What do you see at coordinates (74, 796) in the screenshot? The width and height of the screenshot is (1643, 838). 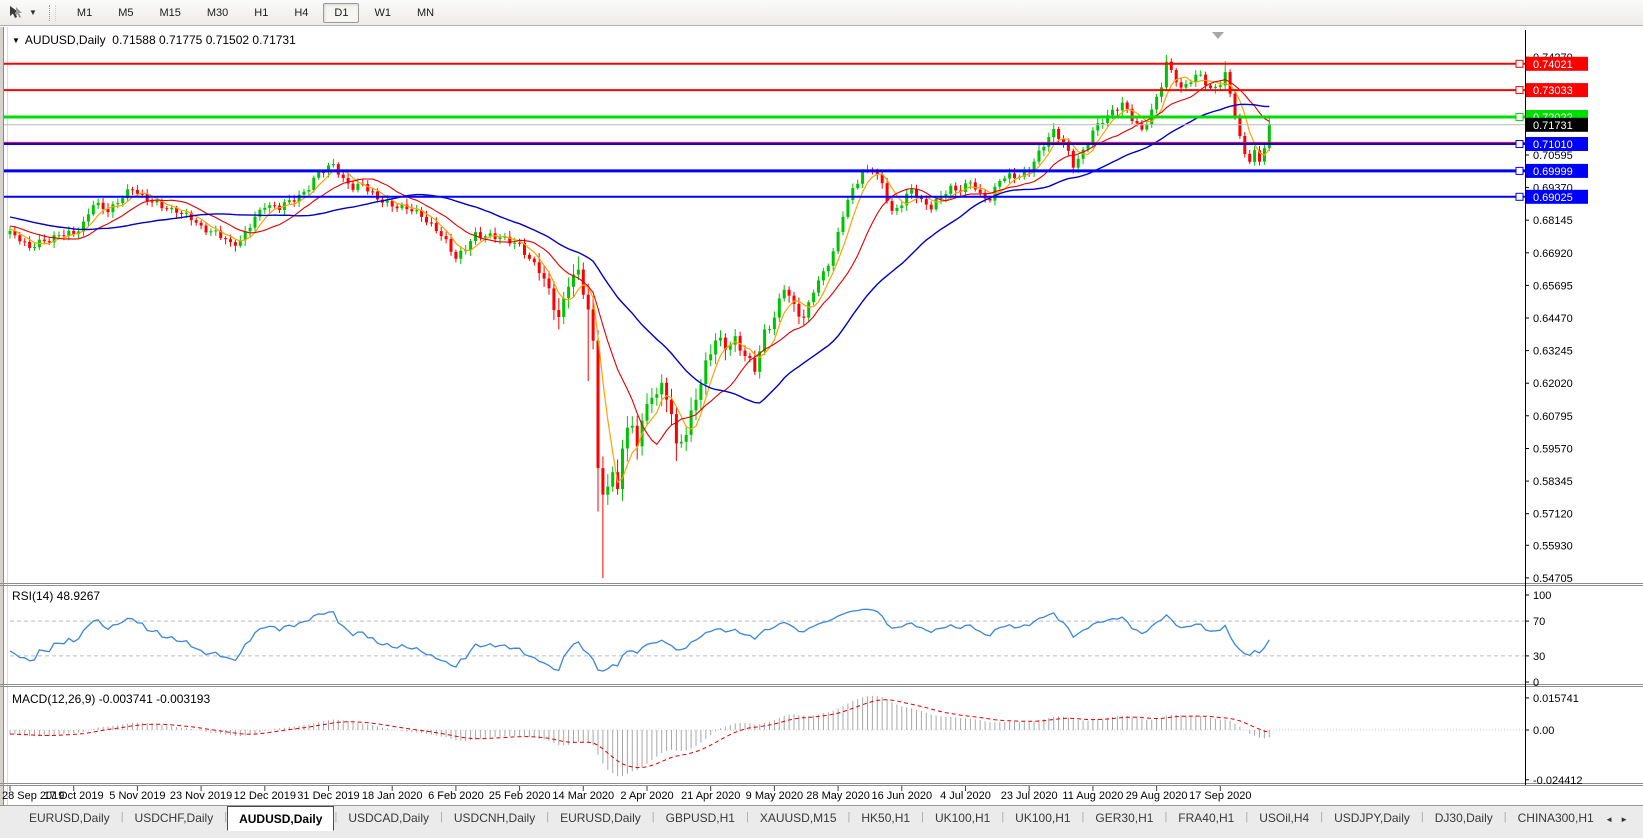 I see `date-tick-label: 17 Oct 2019` at bounding box center [74, 796].